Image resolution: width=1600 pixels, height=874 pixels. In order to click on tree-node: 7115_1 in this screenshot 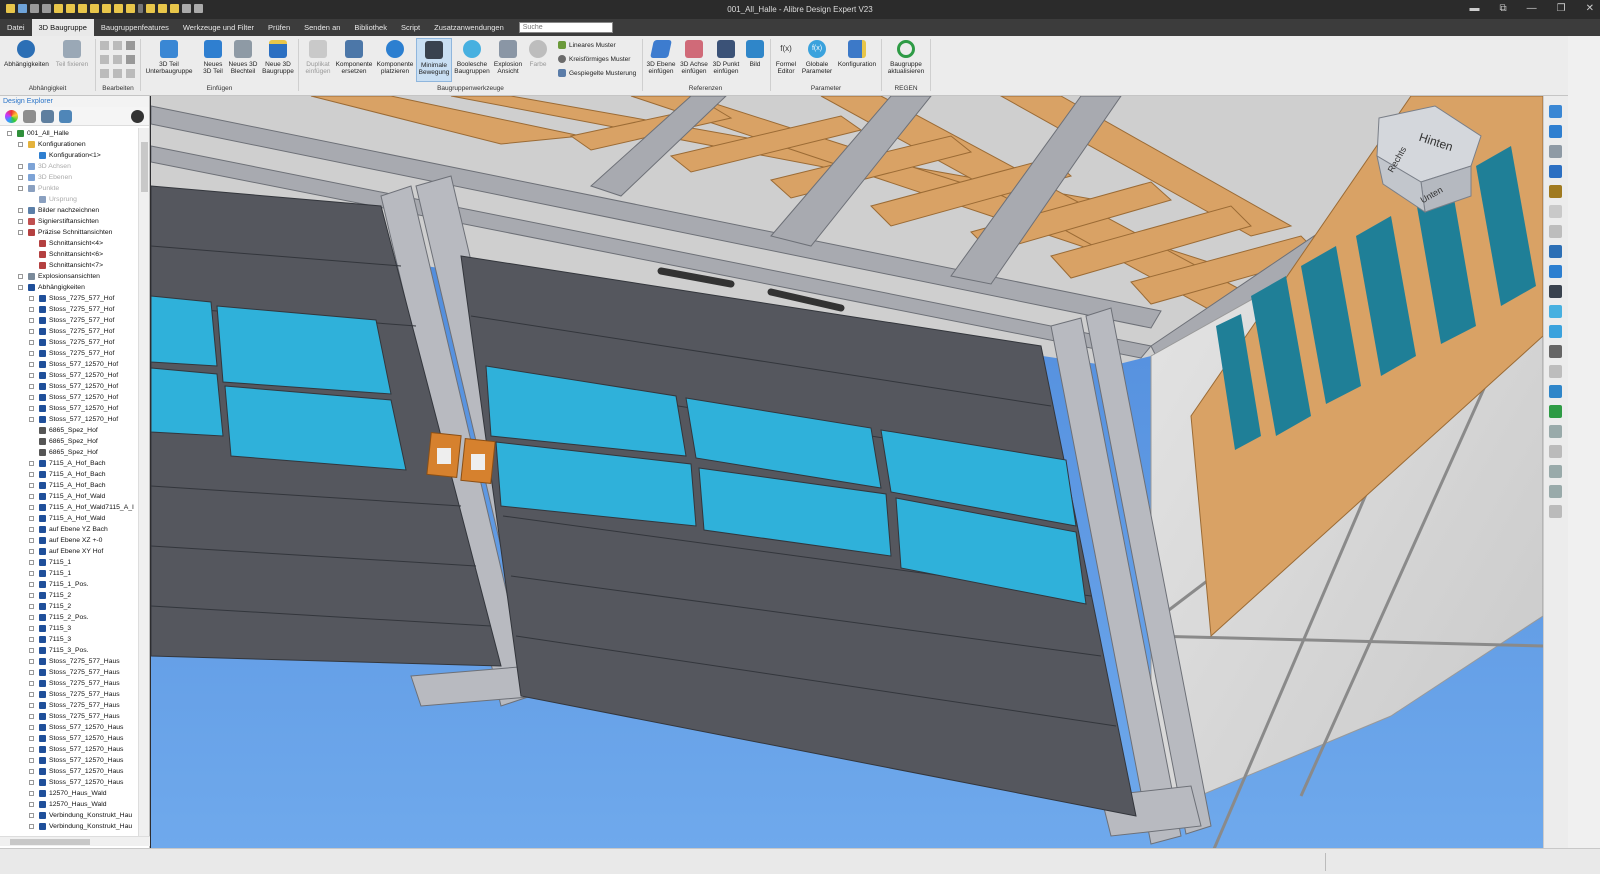, I will do `click(70, 562)`.